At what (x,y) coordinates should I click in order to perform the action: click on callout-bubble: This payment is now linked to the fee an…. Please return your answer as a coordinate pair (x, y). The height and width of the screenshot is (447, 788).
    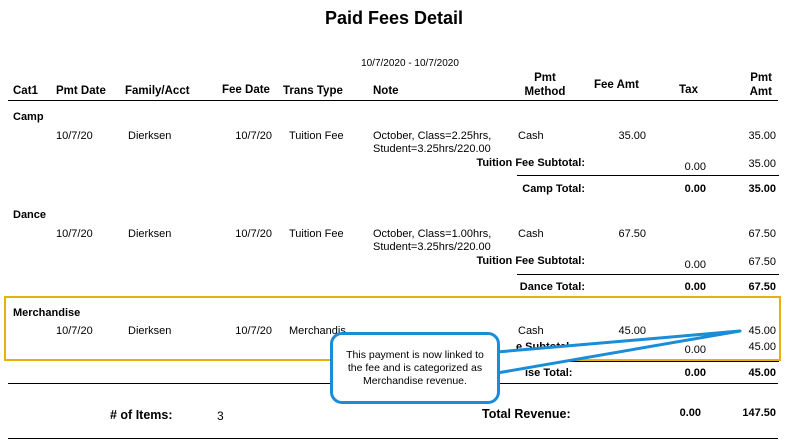
    Looking at the image, I should click on (415, 368).